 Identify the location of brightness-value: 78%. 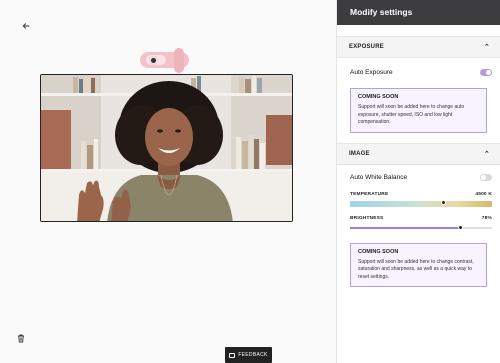
(486, 218).